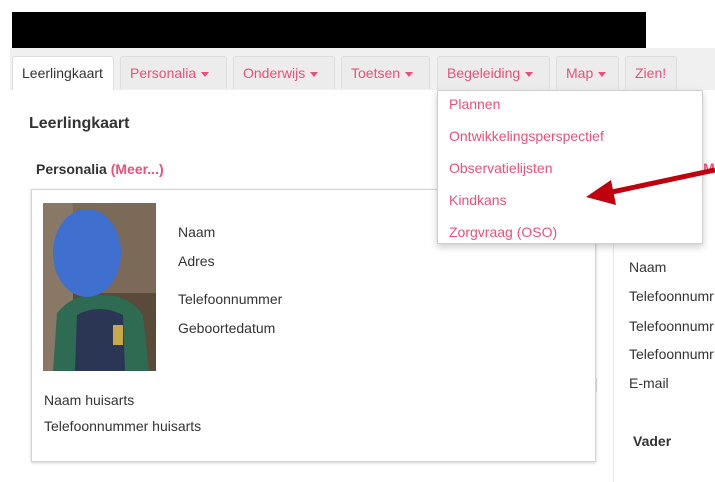 Image resolution: width=715 pixels, height=482 pixels. Describe the element at coordinates (197, 232) in the screenshot. I see `field-naam: Naam` at that location.